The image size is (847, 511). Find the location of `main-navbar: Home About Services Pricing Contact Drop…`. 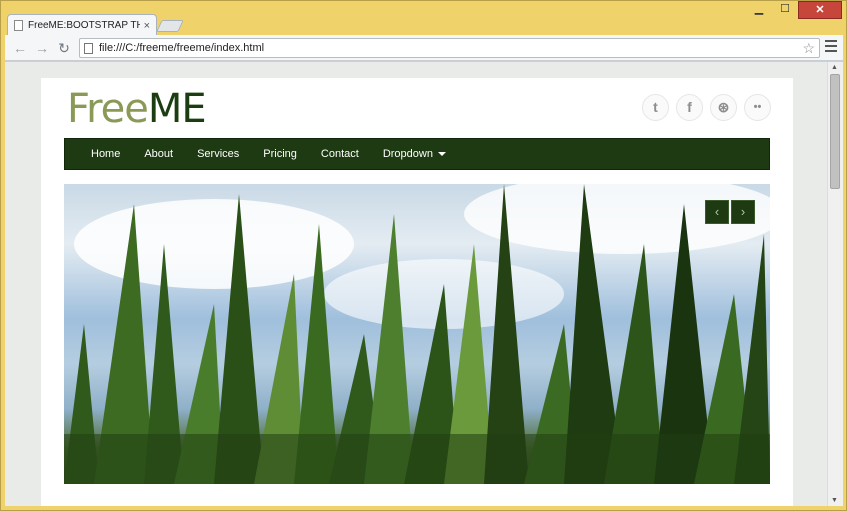

main-navbar: Home About Services Pricing Contact Drop… is located at coordinates (417, 154).